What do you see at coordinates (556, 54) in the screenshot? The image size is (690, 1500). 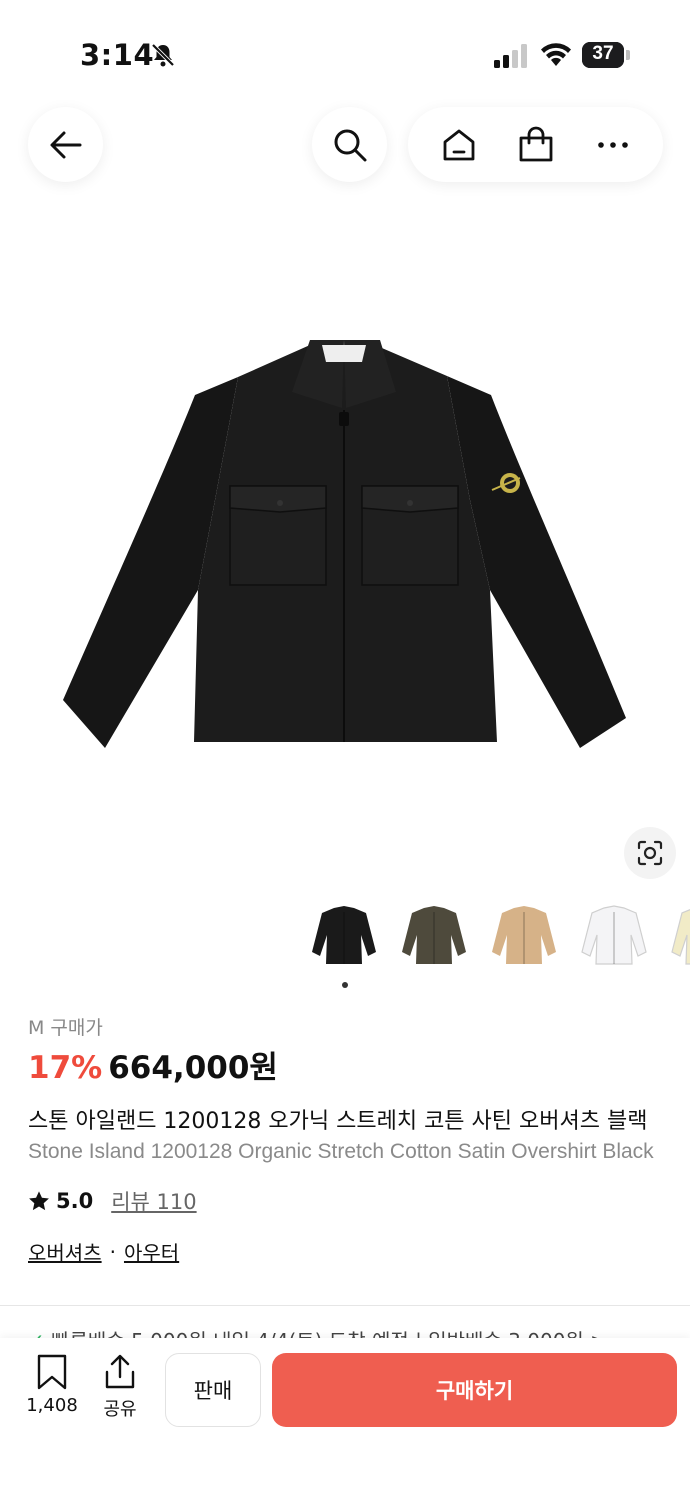 I see `wifi-icon` at bounding box center [556, 54].